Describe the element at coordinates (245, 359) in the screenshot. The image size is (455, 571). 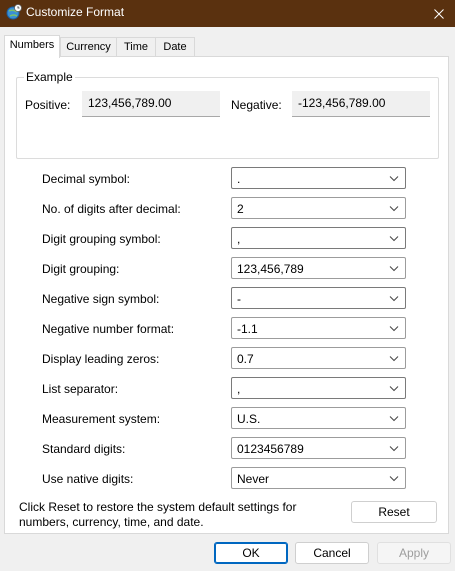
I see `combo-value: 0.7` at that location.